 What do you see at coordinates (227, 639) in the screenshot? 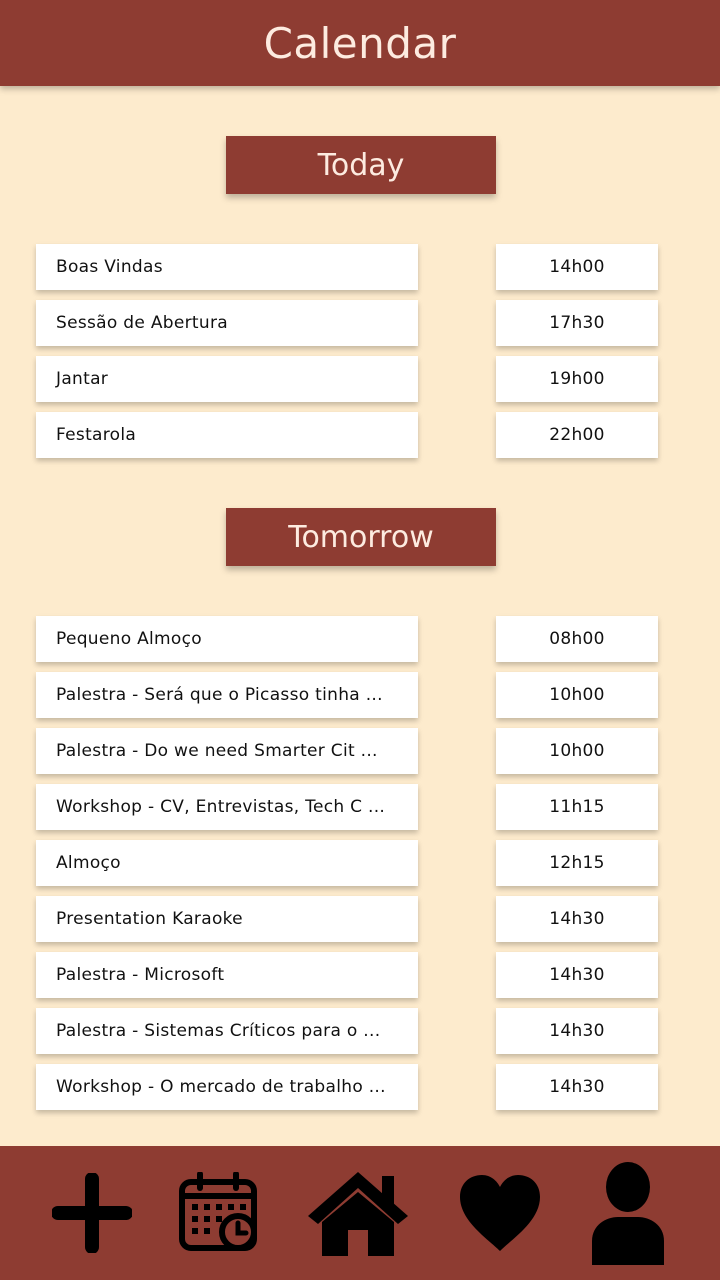
I see `event-name: Pequeno Almoço` at bounding box center [227, 639].